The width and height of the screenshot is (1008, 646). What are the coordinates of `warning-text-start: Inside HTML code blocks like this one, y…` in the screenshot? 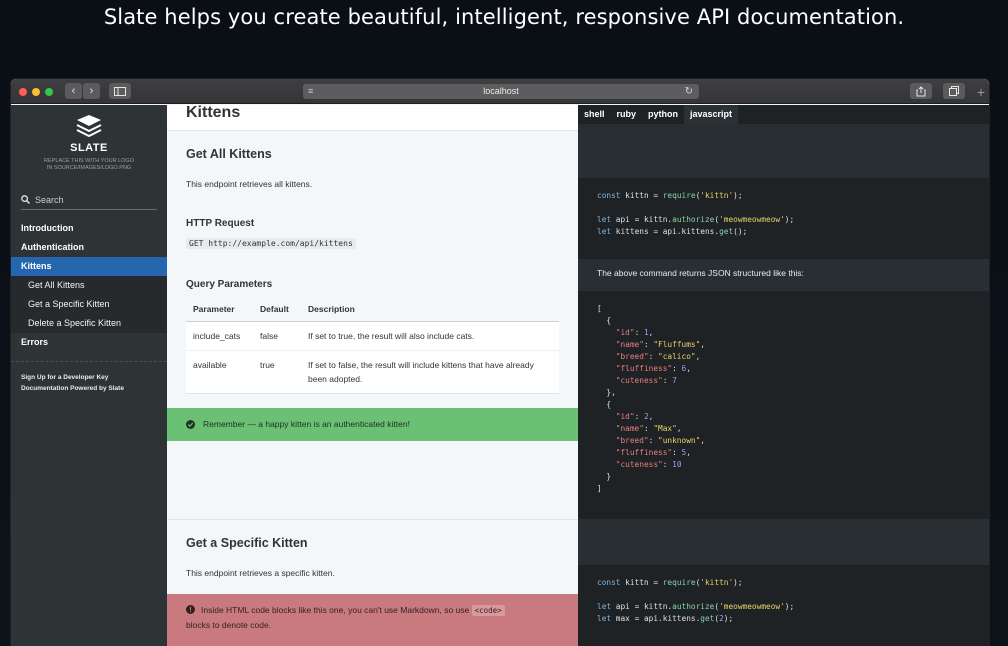 It's located at (335, 610).